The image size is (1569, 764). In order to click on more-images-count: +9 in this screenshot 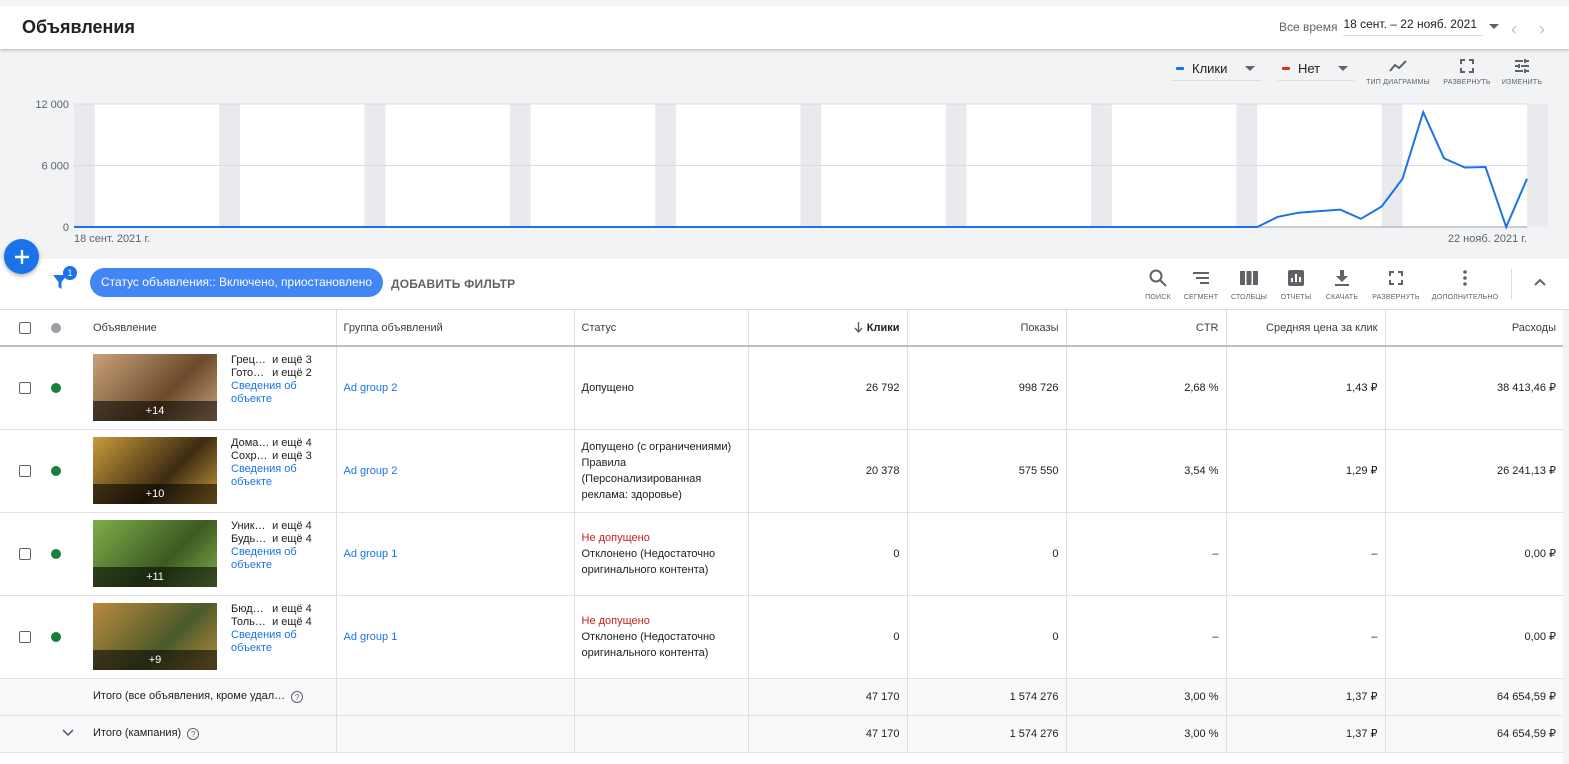, I will do `click(155, 660)`.